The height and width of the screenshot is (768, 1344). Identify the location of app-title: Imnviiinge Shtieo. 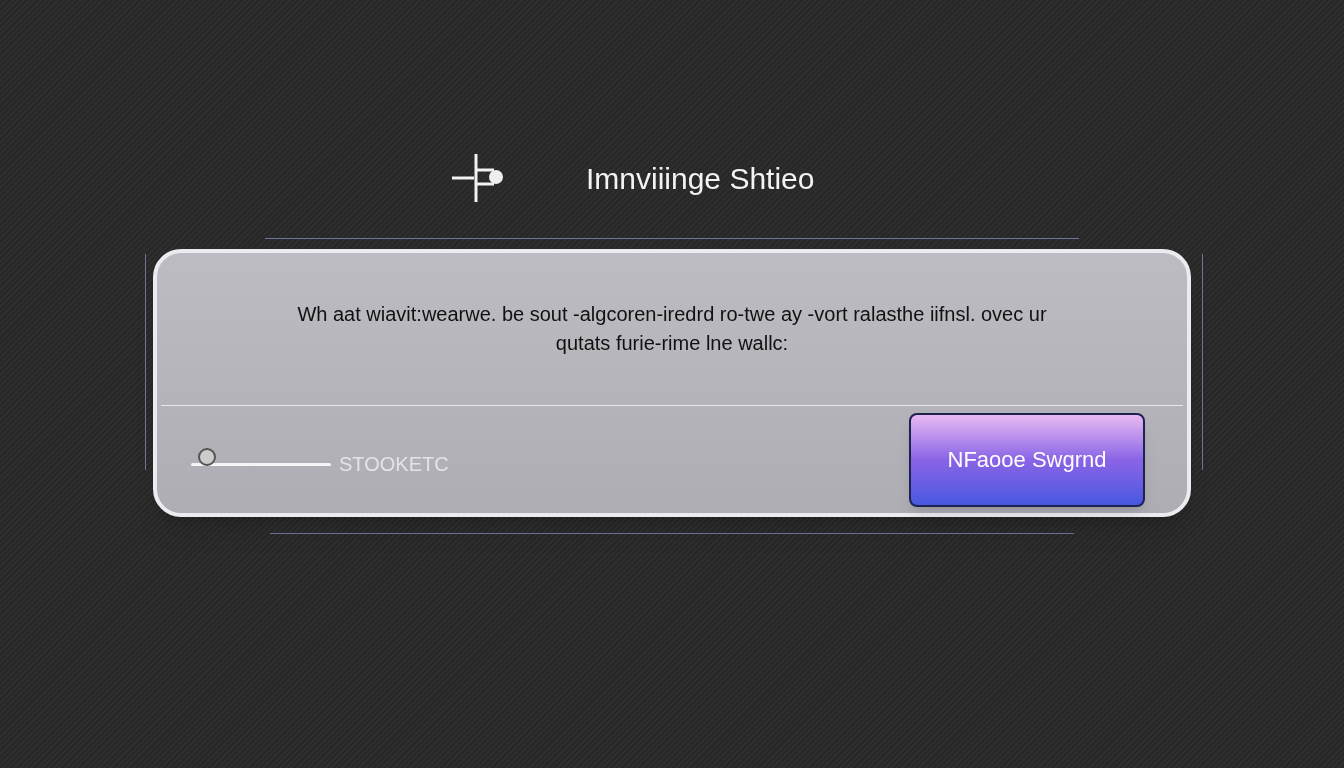
(700, 178).